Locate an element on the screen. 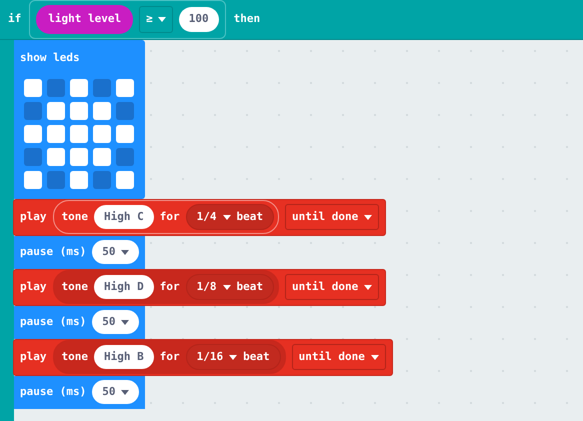 This screenshot has width=583, height=421. beat-label: 1/4 is located at coordinates (206, 216).